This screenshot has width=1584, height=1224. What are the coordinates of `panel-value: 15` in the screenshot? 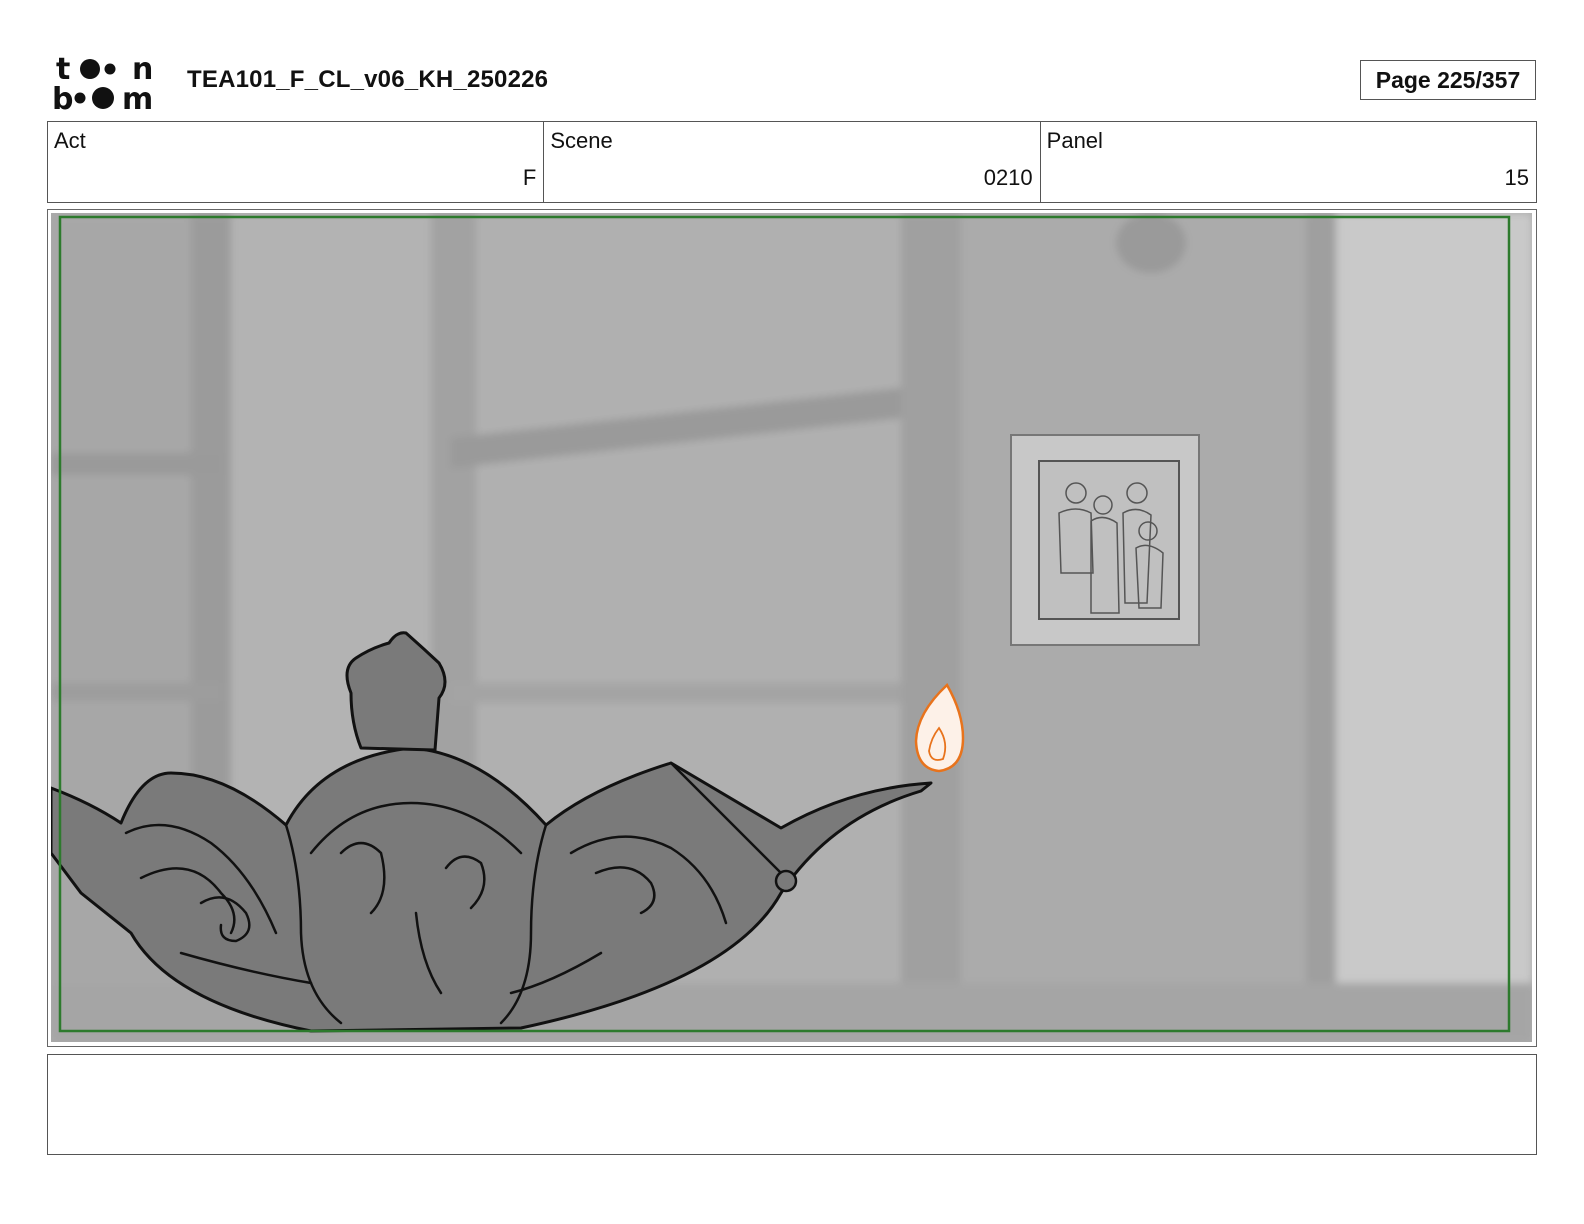 It's located at (1516, 177).